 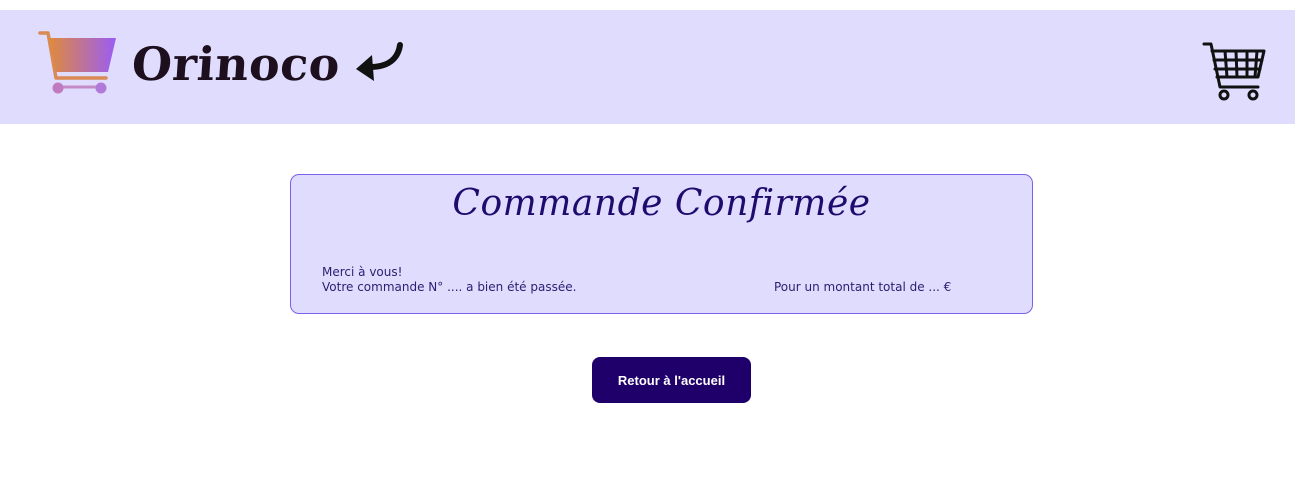 What do you see at coordinates (671, 380) in the screenshot?
I see `back-to-home-button: Retour à l'accueil` at bounding box center [671, 380].